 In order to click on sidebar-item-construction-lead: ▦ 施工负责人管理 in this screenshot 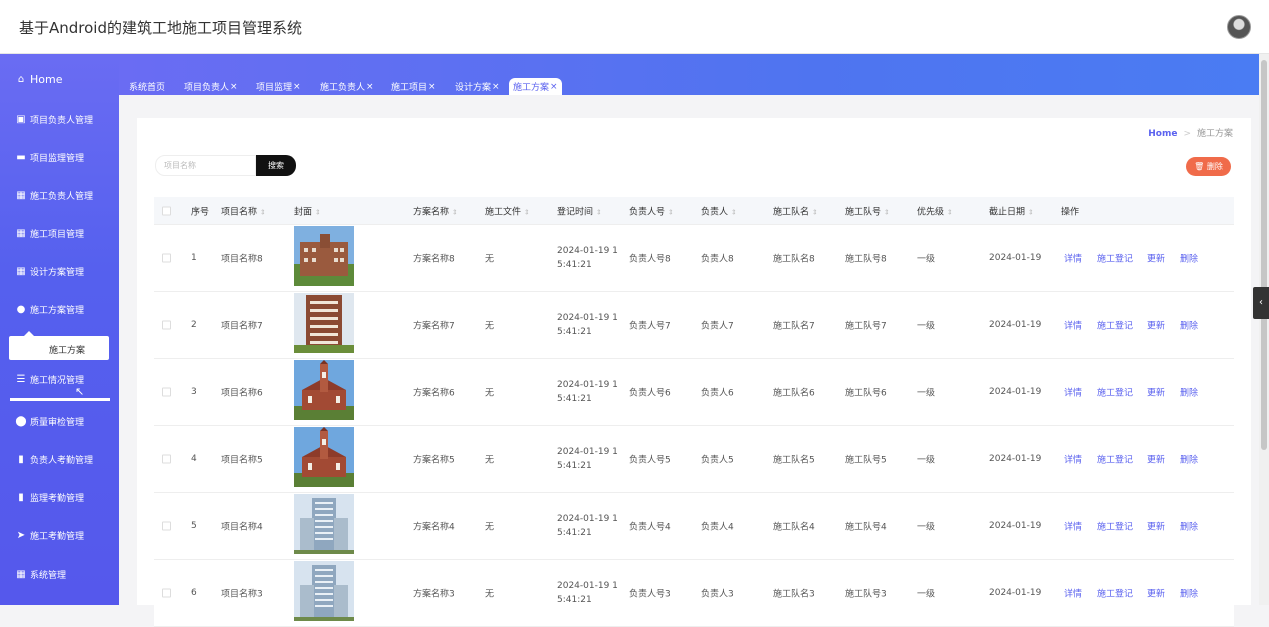, I will do `click(59, 195)`.